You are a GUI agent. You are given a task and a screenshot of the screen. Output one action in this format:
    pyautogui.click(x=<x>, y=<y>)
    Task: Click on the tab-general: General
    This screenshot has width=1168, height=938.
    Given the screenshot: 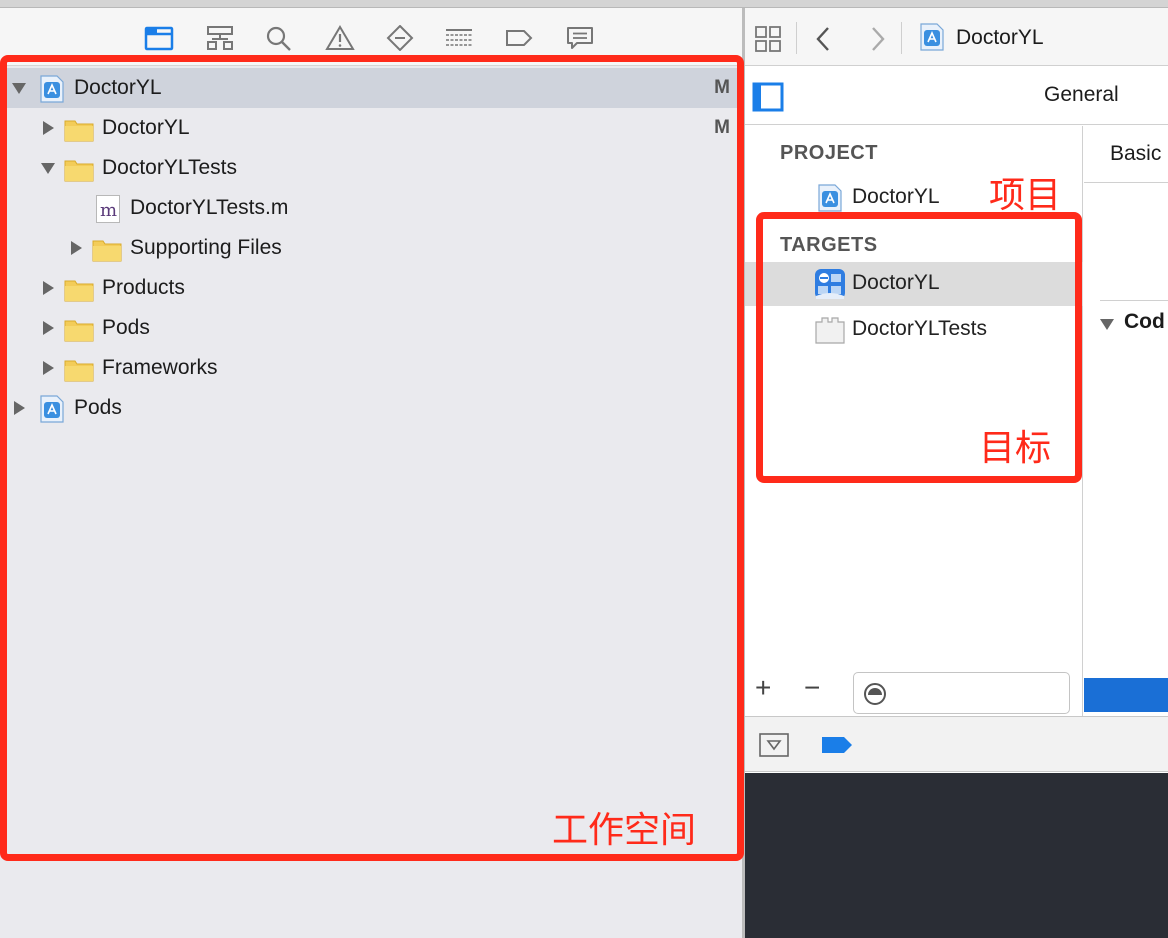 What is the action you would take?
    pyautogui.click(x=1081, y=95)
    